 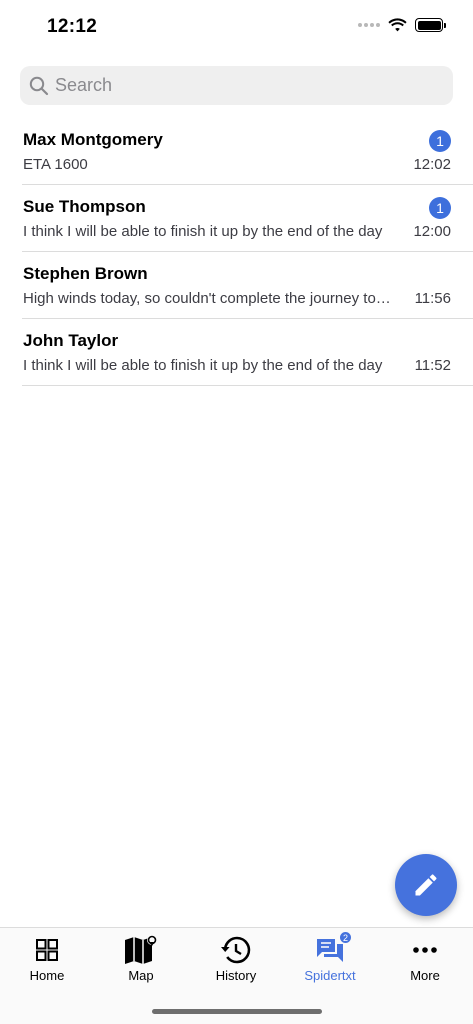 What do you see at coordinates (141, 949) in the screenshot?
I see `map-icon` at bounding box center [141, 949].